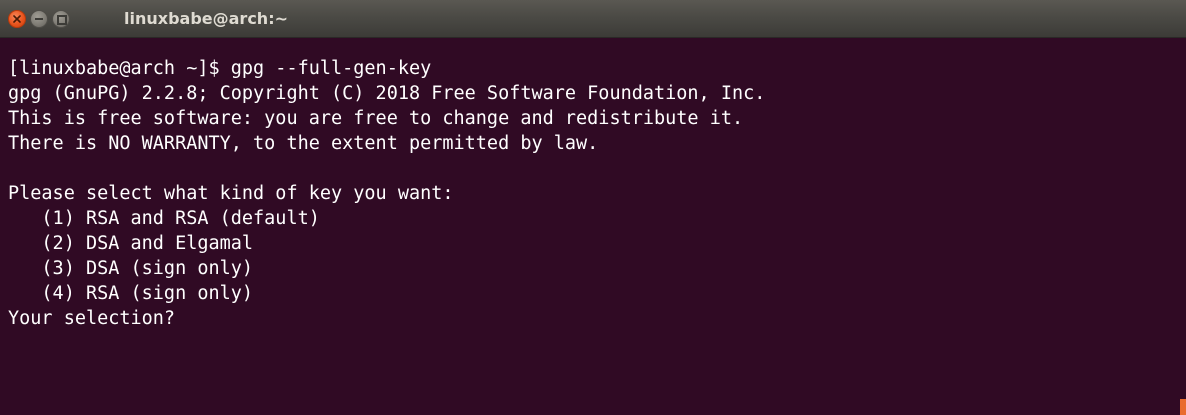 This screenshot has height=415, width=1186. Describe the element at coordinates (131, 293) in the screenshot. I see `key-option-4: (4) RSA (sign only)` at that location.